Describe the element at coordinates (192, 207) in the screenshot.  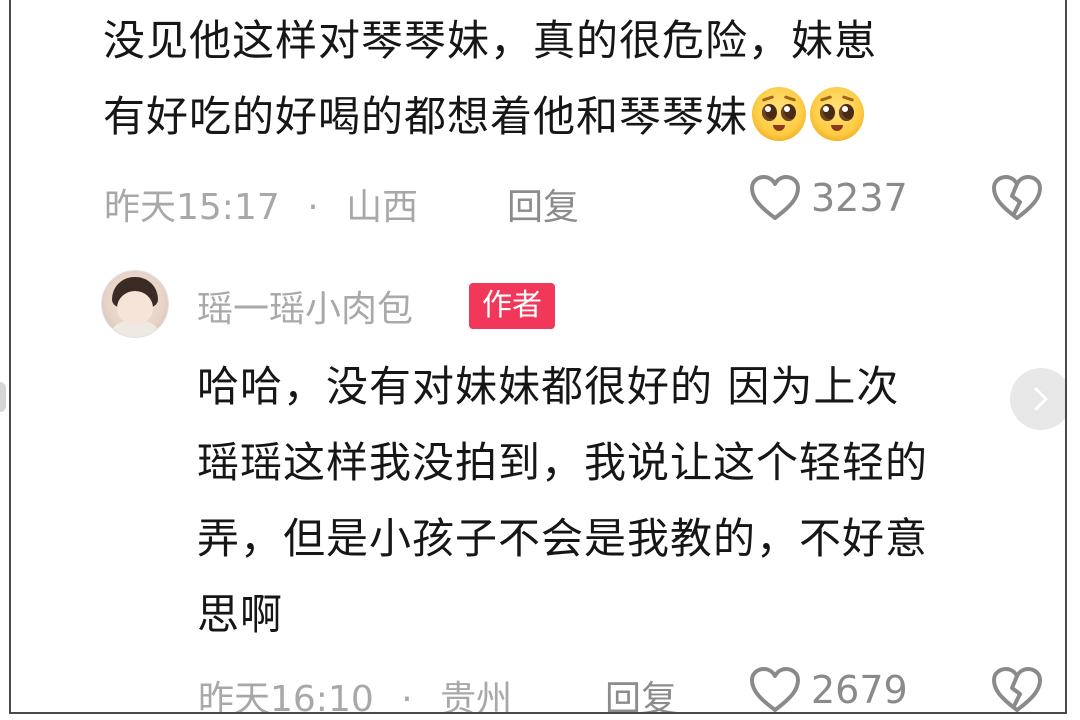
I see `comment-time: 昨天15:17` at that location.